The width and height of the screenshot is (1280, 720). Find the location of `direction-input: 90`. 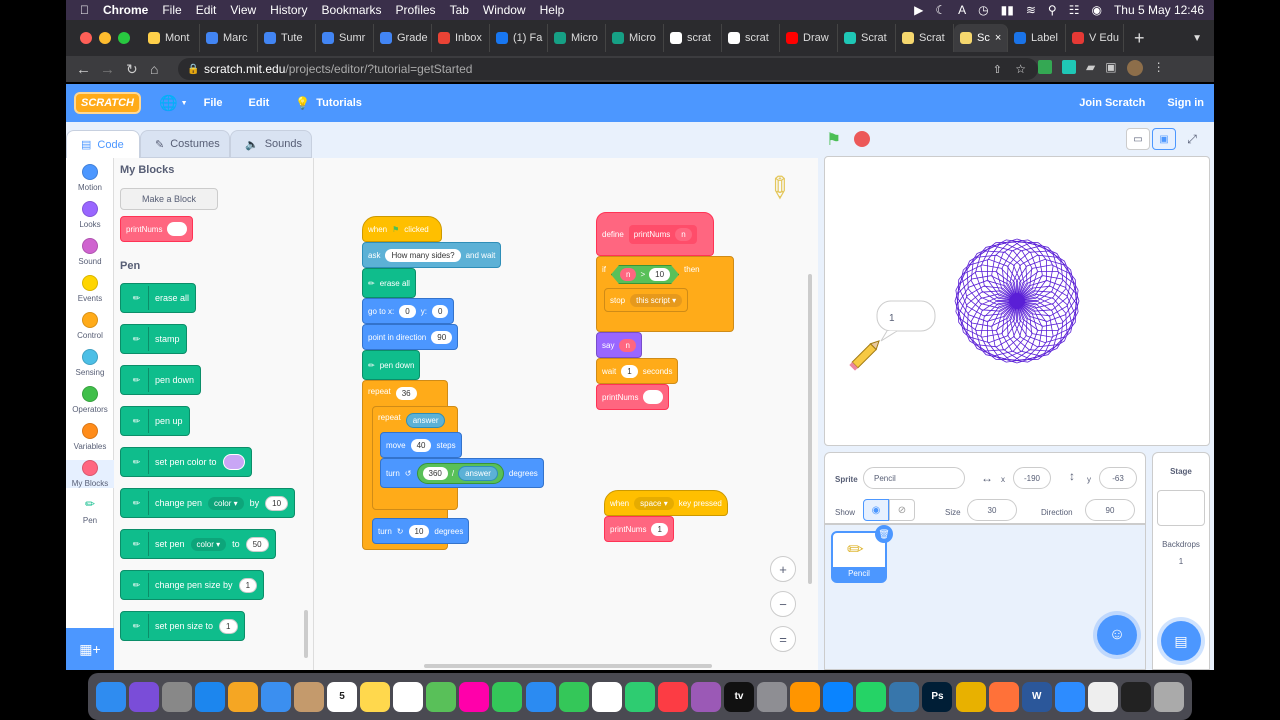

direction-input: 90 is located at coordinates (442, 337).